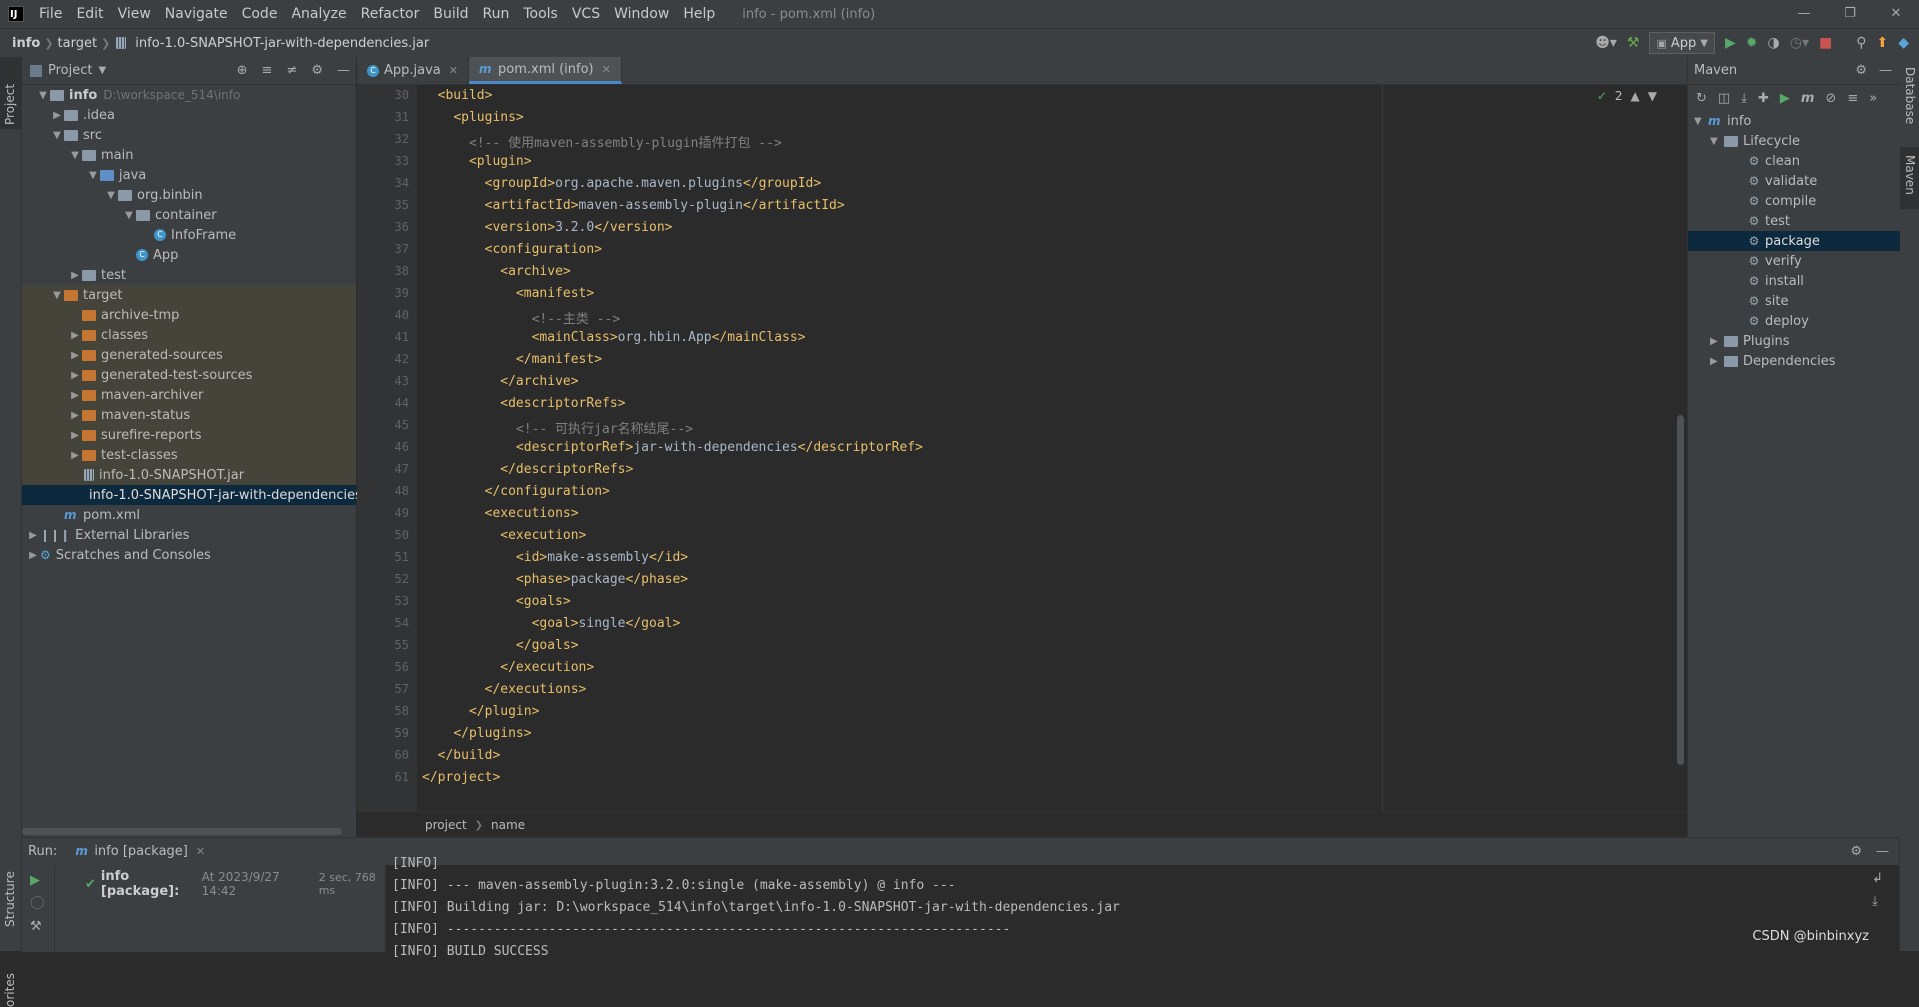 The width and height of the screenshot is (1919, 1007). Describe the element at coordinates (189, 315) in the screenshot. I see `tree-item-archive-tmp: archive-tmp` at that location.